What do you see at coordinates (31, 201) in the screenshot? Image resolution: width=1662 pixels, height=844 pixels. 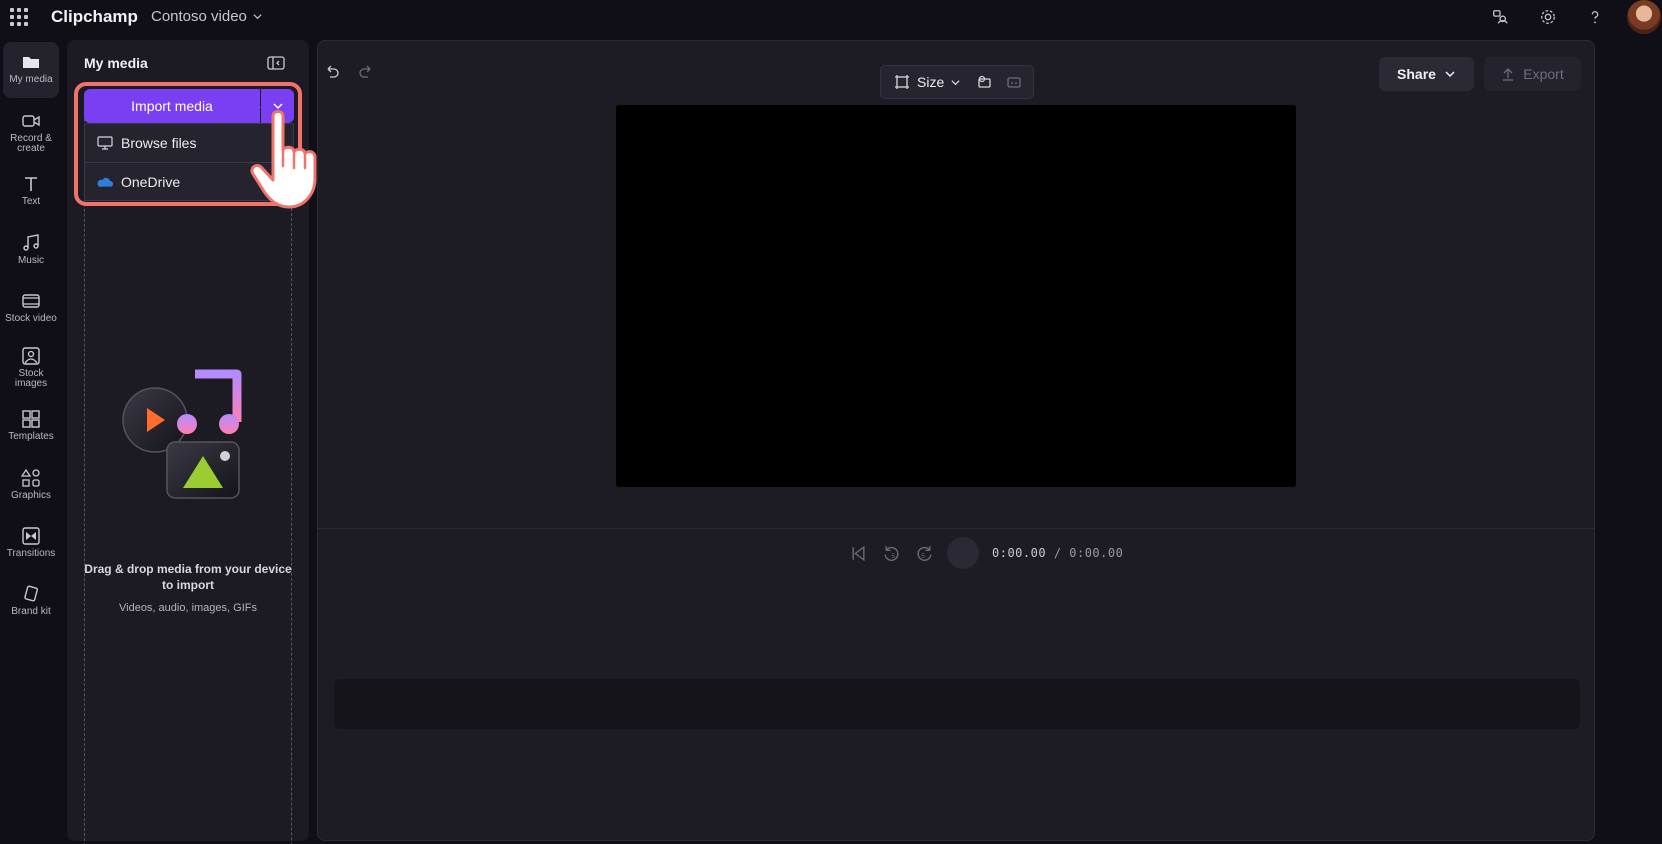 I see `rail-label: Text` at bounding box center [31, 201].